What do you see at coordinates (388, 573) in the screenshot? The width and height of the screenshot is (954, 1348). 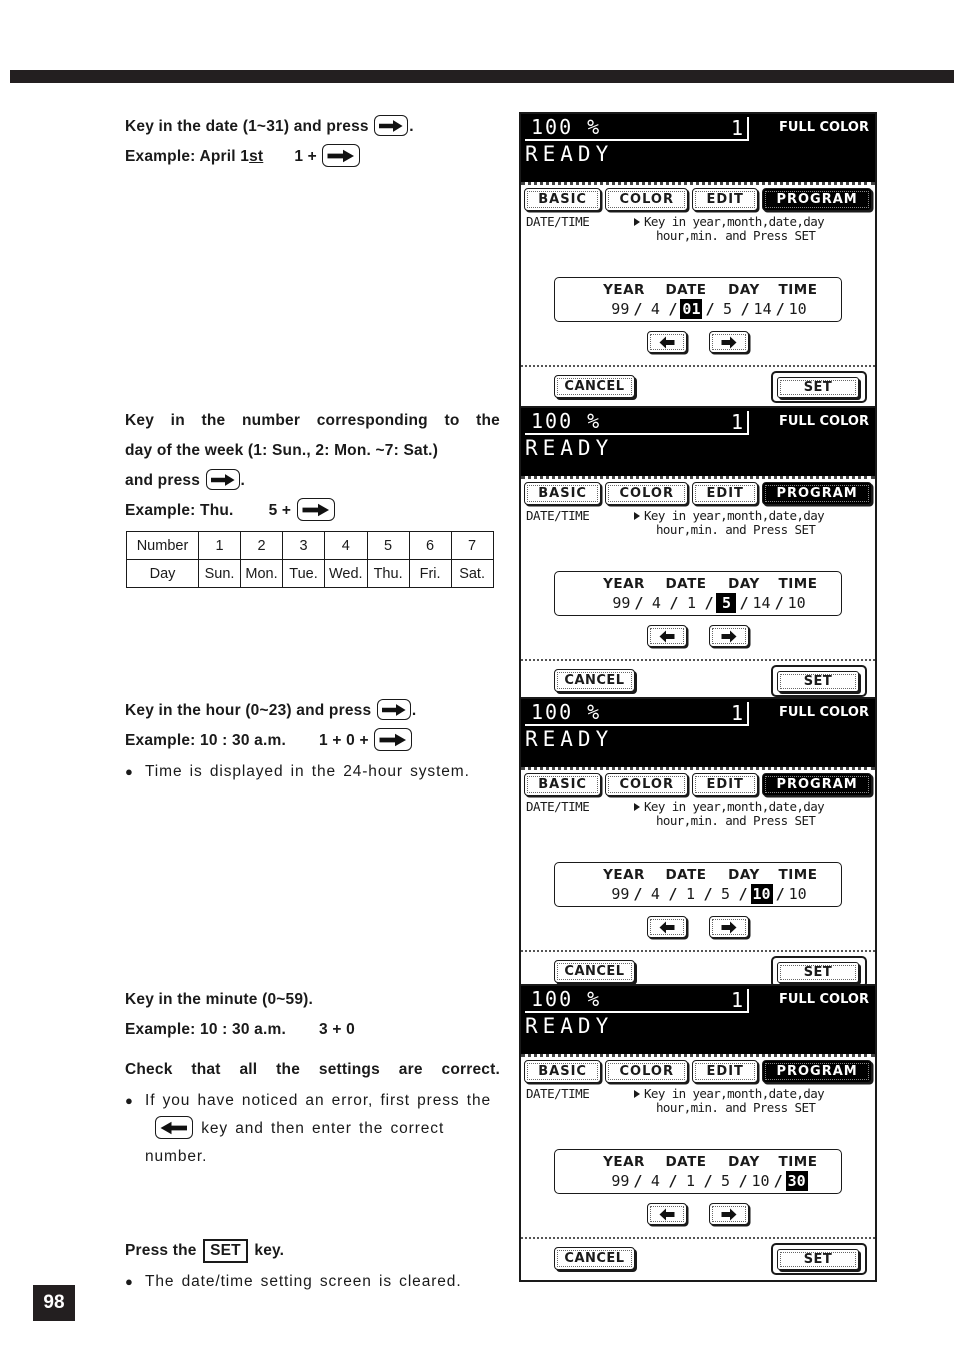 I see `table-cell: Thu.` at bounding box center [388, 573].